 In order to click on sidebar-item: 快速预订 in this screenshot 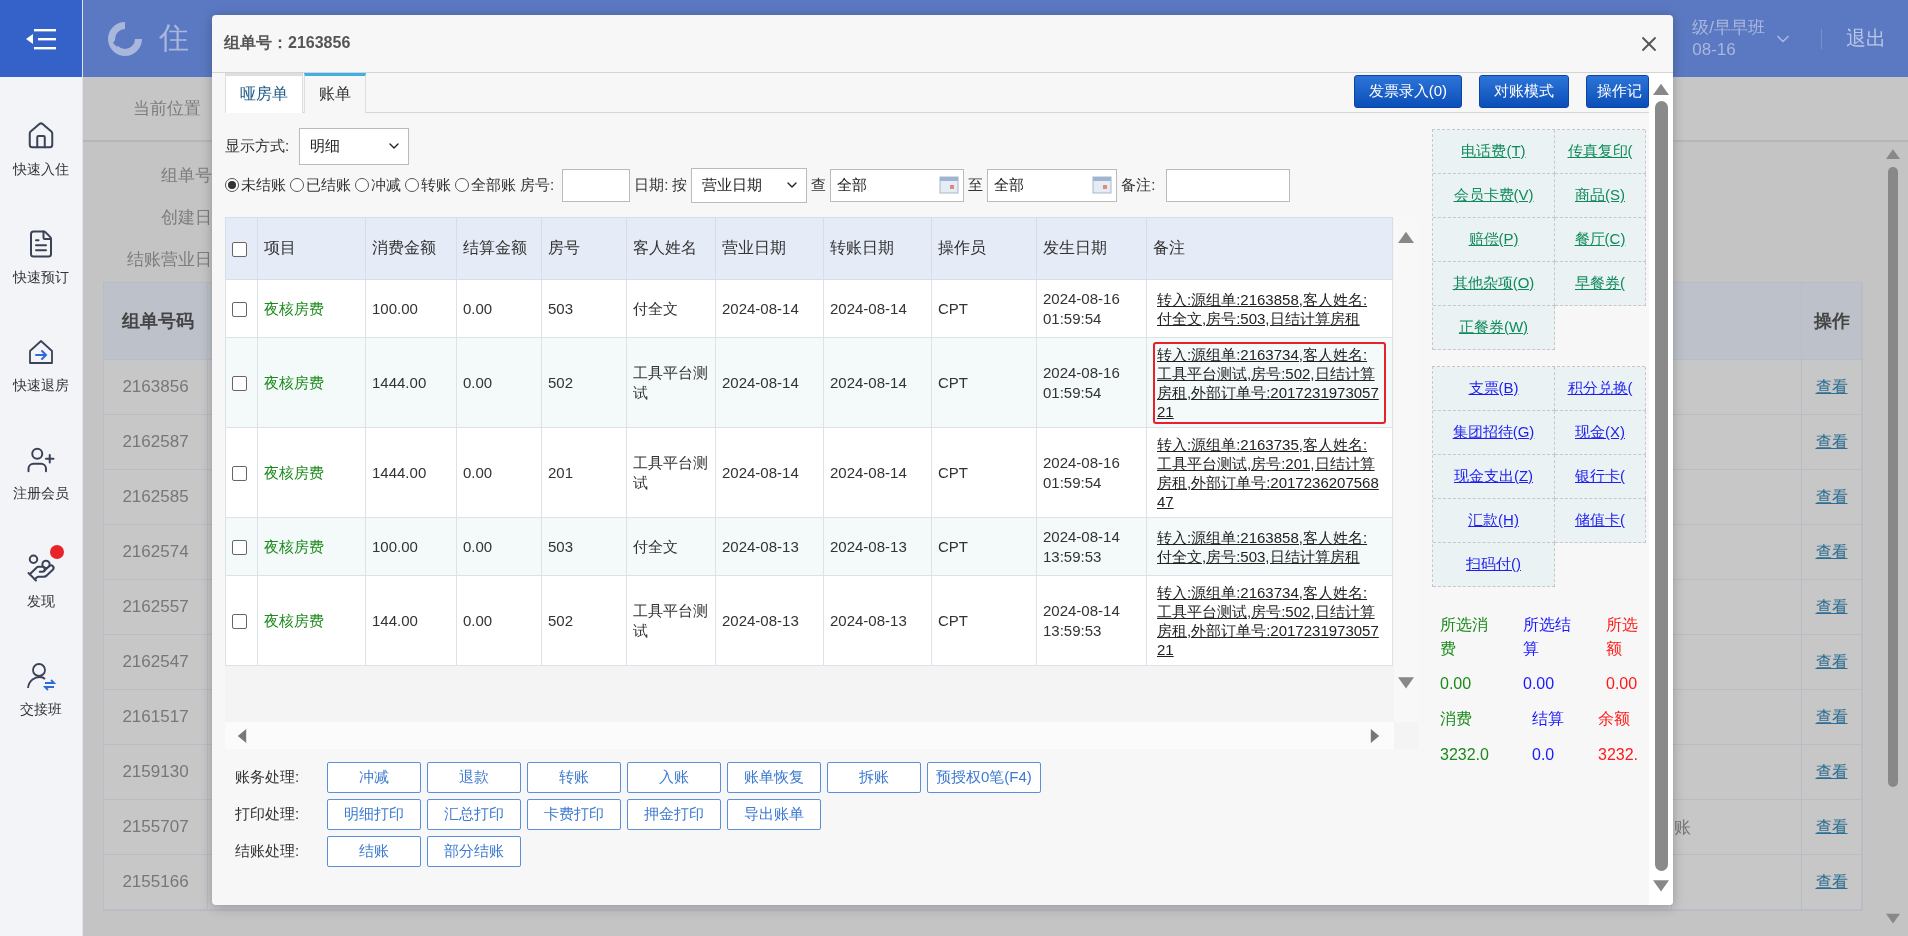, I will do `click(41, 257)`.